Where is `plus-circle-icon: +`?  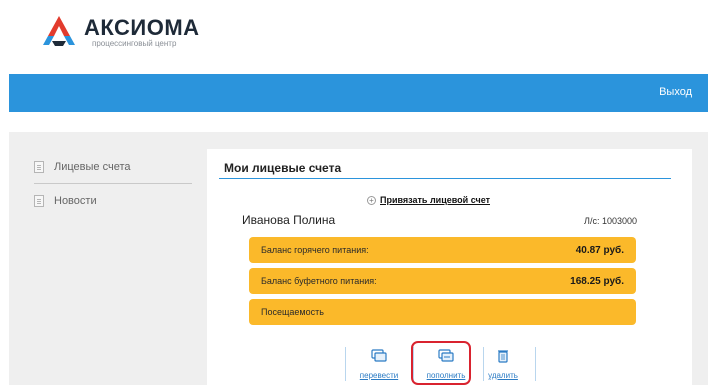 plus-circle-icon: + is located at coordinates (371, 200).